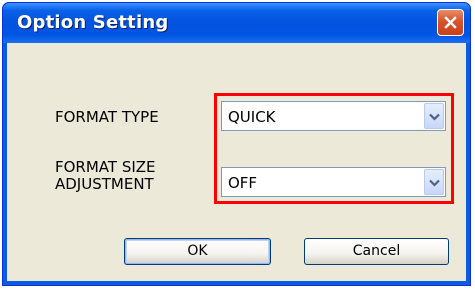 This screenshot has width=475, height=290. What do you see at coordinates (376, 251) in the screenshot?
I see `cancel-button: Cancel` at bounding box center [376, 251].